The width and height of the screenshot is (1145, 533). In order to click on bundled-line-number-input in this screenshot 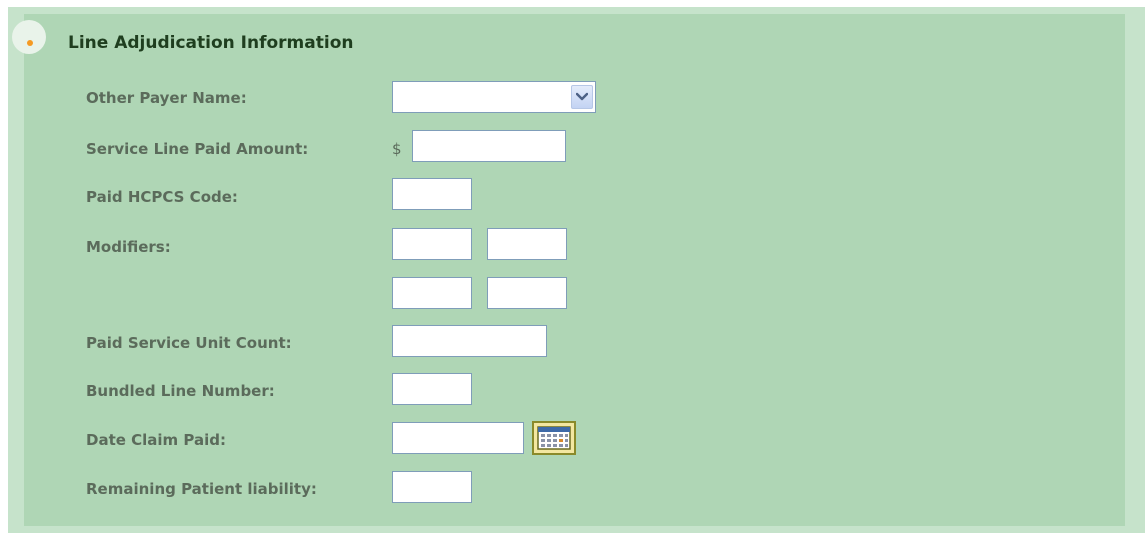, I will do `click(432, 389)`.